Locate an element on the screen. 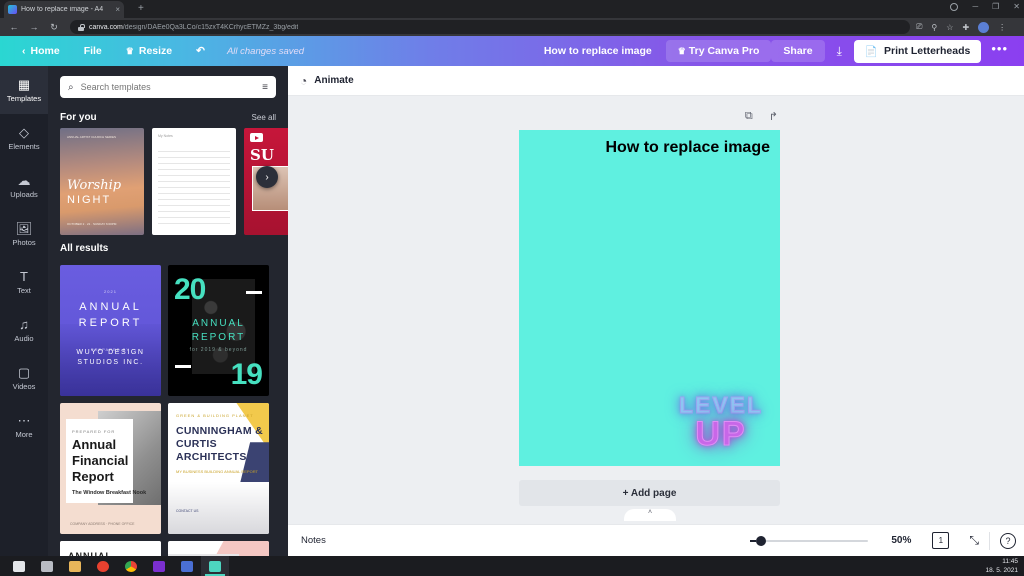 This screenshot has height=576, width=1024. browser-tab: How to replace image - A4 × is located at coordinates (64, 9).